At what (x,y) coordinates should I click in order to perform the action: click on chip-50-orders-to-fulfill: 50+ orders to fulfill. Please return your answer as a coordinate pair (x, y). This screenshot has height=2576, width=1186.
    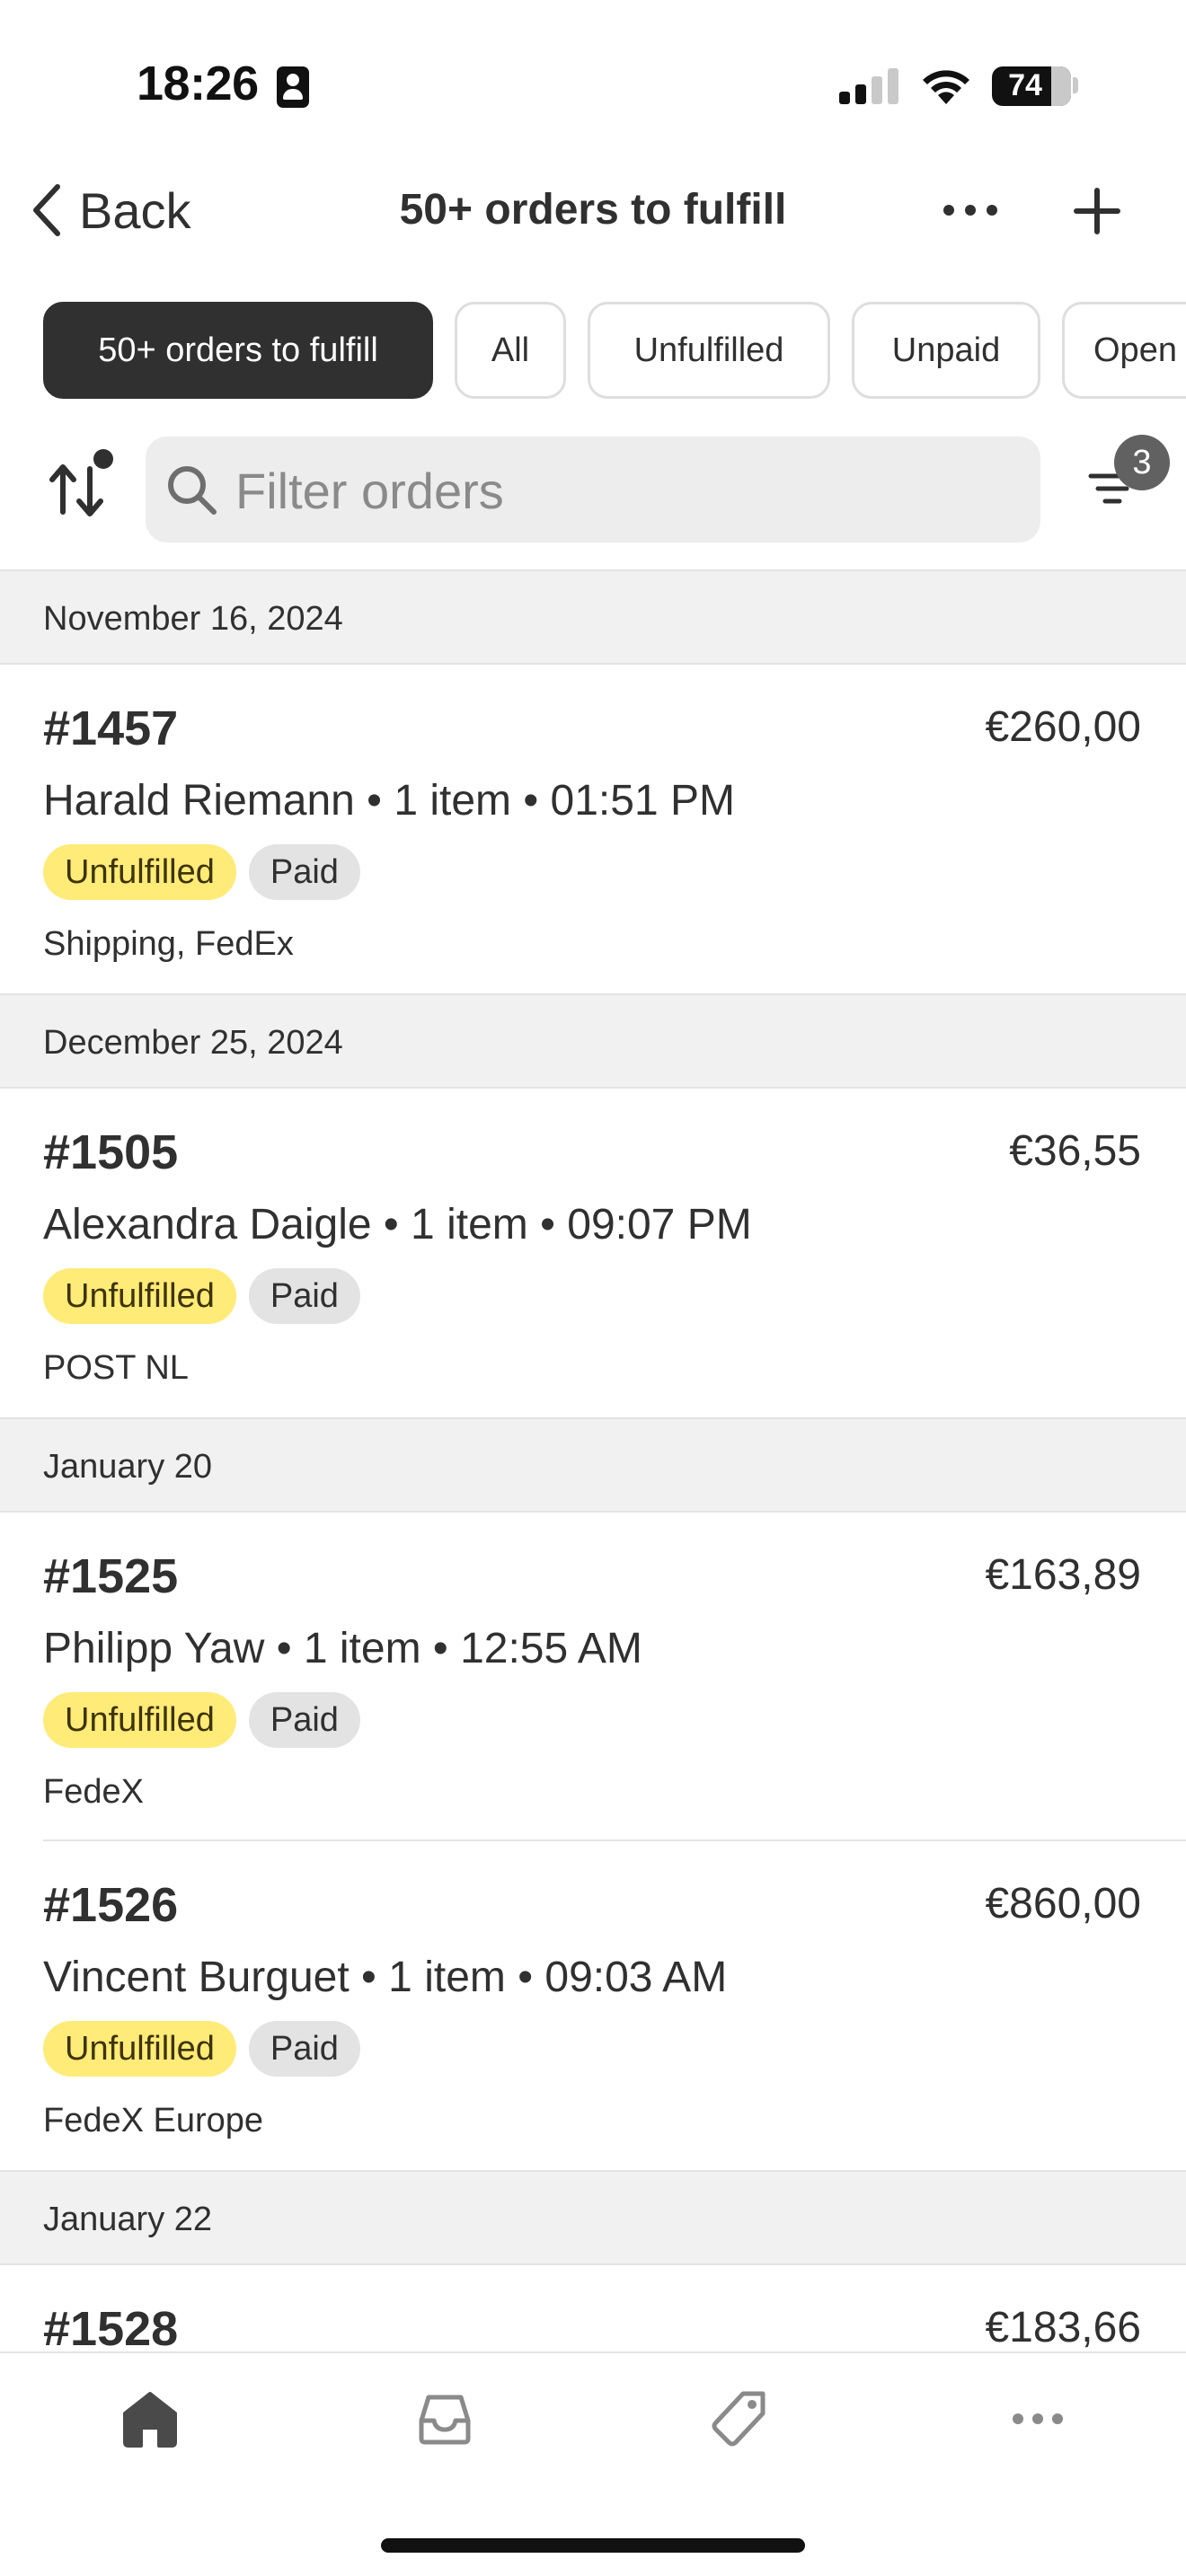
    Looking at the image, I should click on (238, 350).